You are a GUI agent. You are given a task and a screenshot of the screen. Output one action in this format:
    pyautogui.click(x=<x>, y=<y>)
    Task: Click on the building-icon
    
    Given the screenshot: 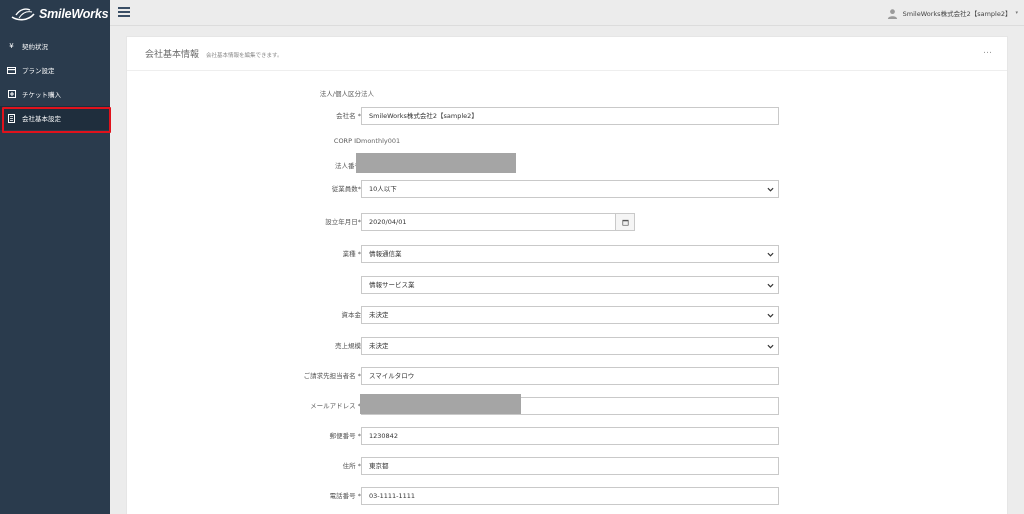 What is the action you would take?
    pyautogui.click(x=11, y=118)
    